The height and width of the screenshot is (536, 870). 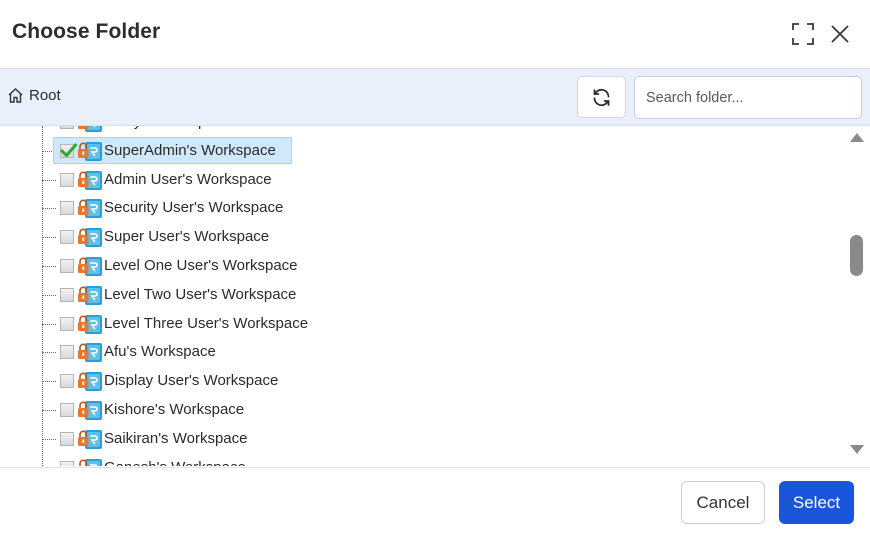 I want to click on scroll-up-arrow, so click(x=857, y=137).